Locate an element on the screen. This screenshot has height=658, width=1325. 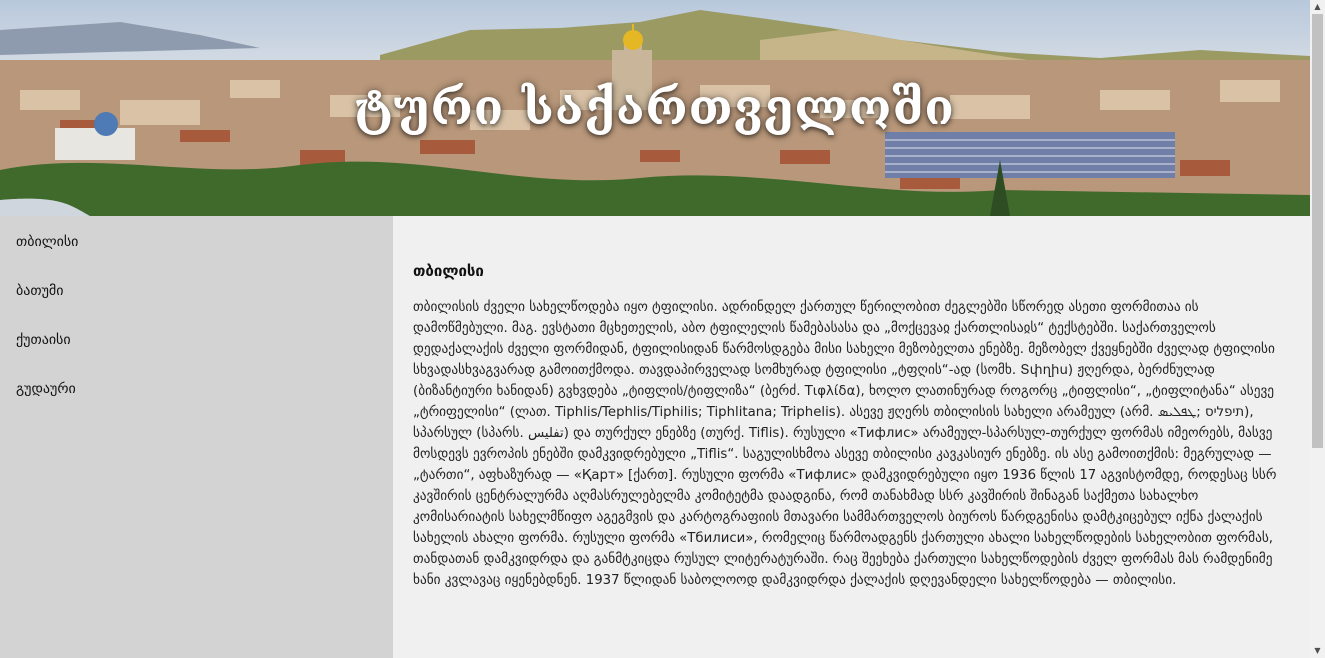
sidebar-item-batumi: ბათუმი is located at coordinates (196, 290).